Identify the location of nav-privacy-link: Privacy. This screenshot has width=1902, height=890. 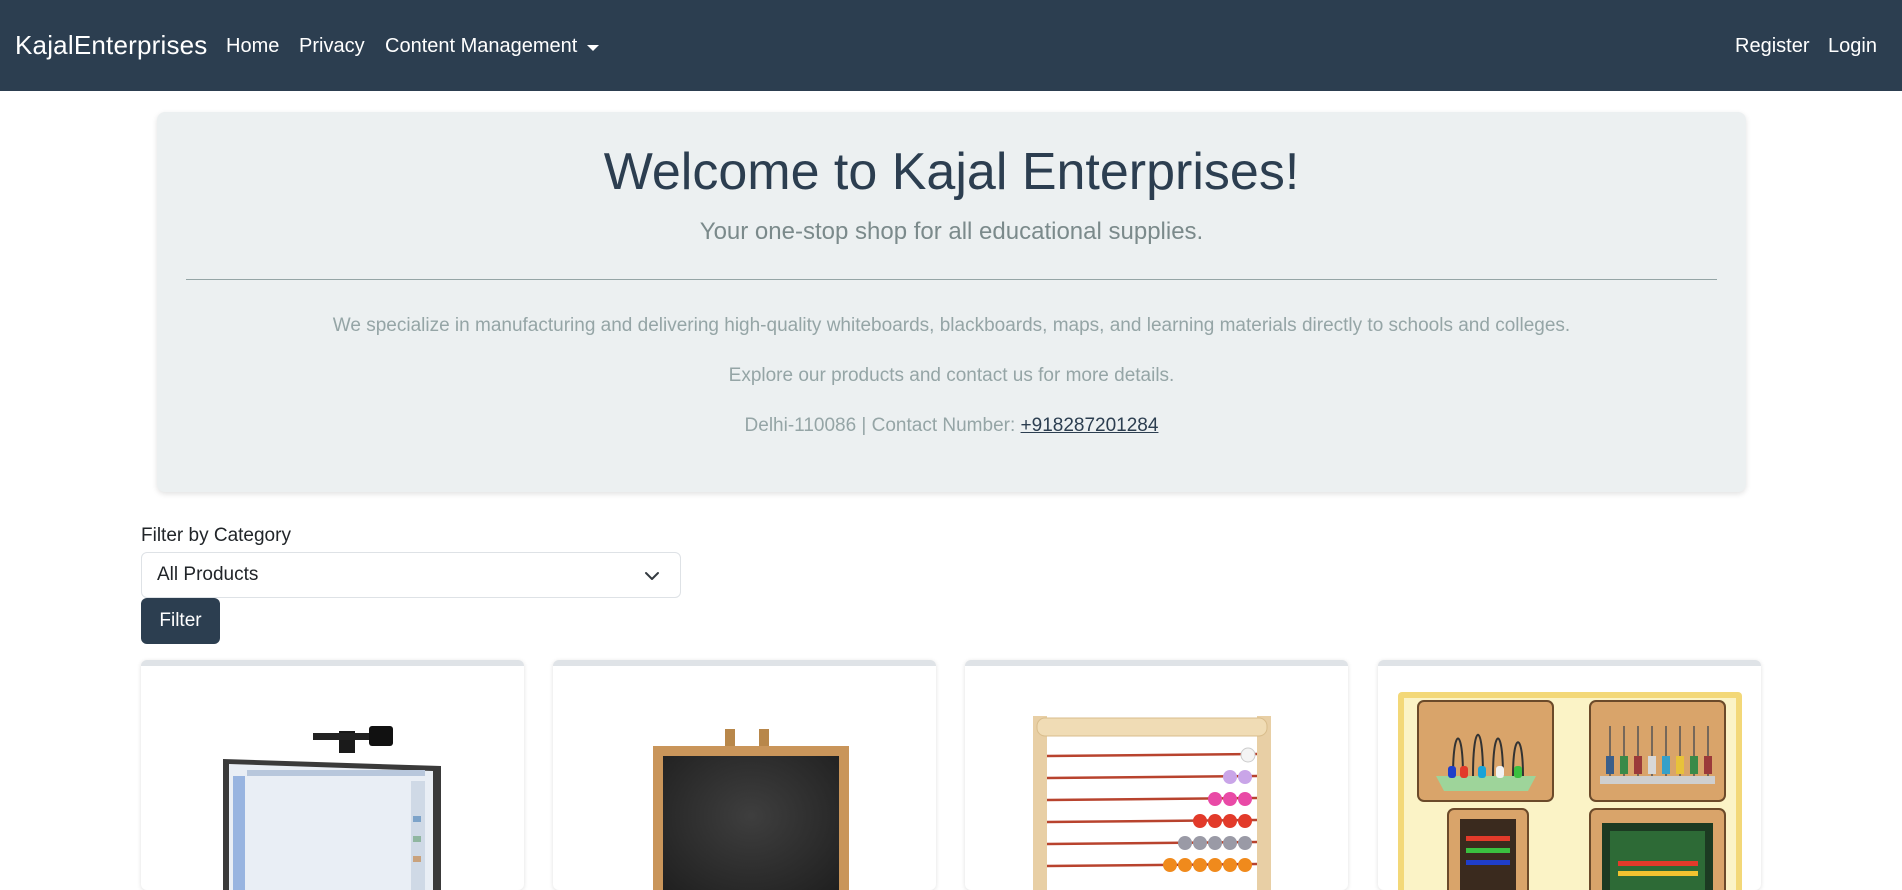
(332, 46).